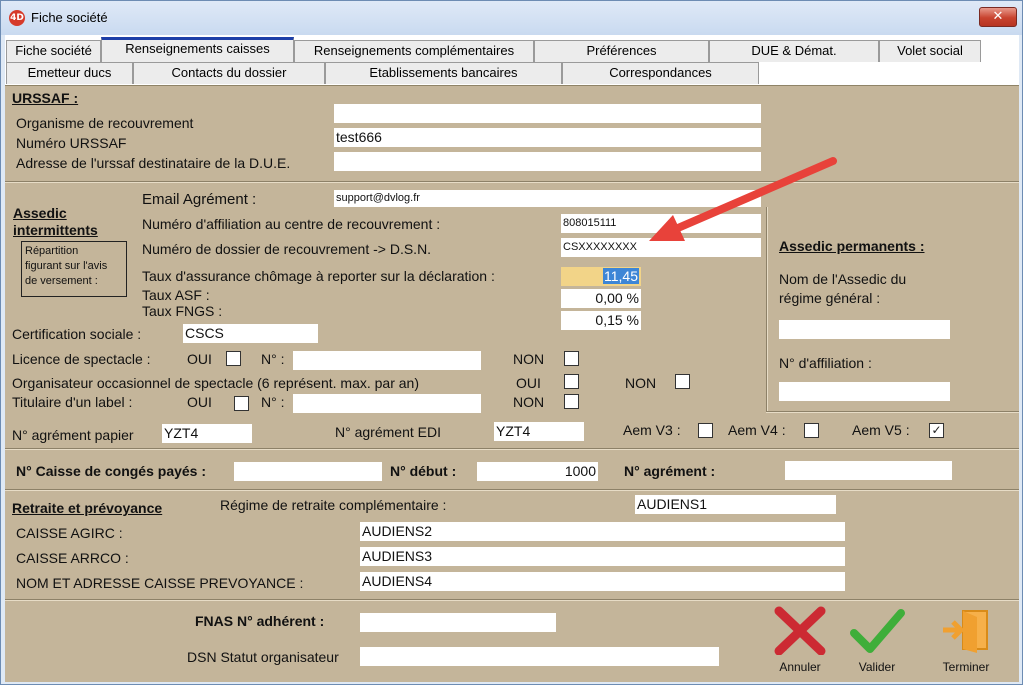 The image size is (1023, 685). What do you see at coordinates (877, 631) in the screenshot?
I see `checkmark-icon` at bounding box center [877, 631].